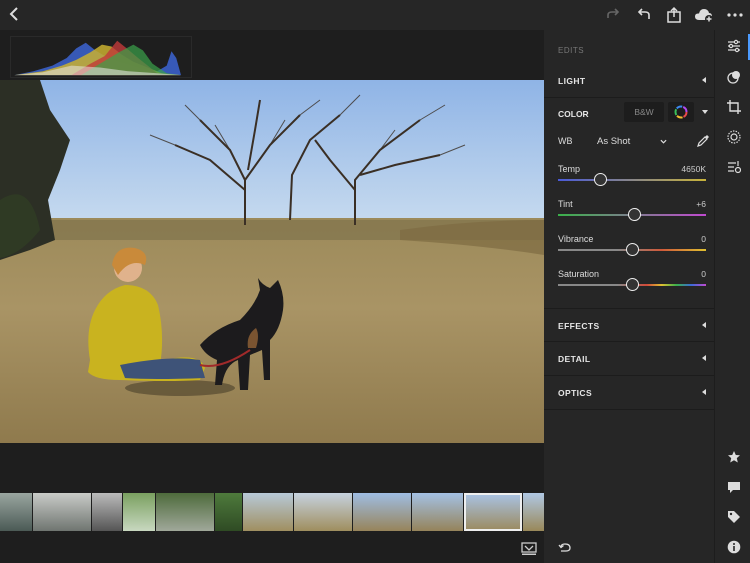 The image size is (750, 563). I want to click on histogram, so click(101, 57).